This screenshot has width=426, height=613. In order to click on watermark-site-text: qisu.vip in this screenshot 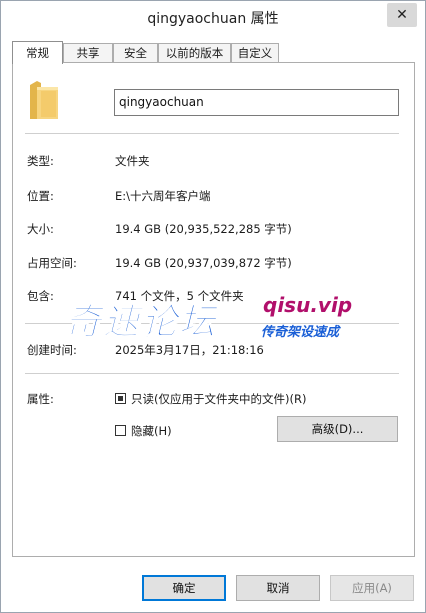, I will do `click(308, 305)`.